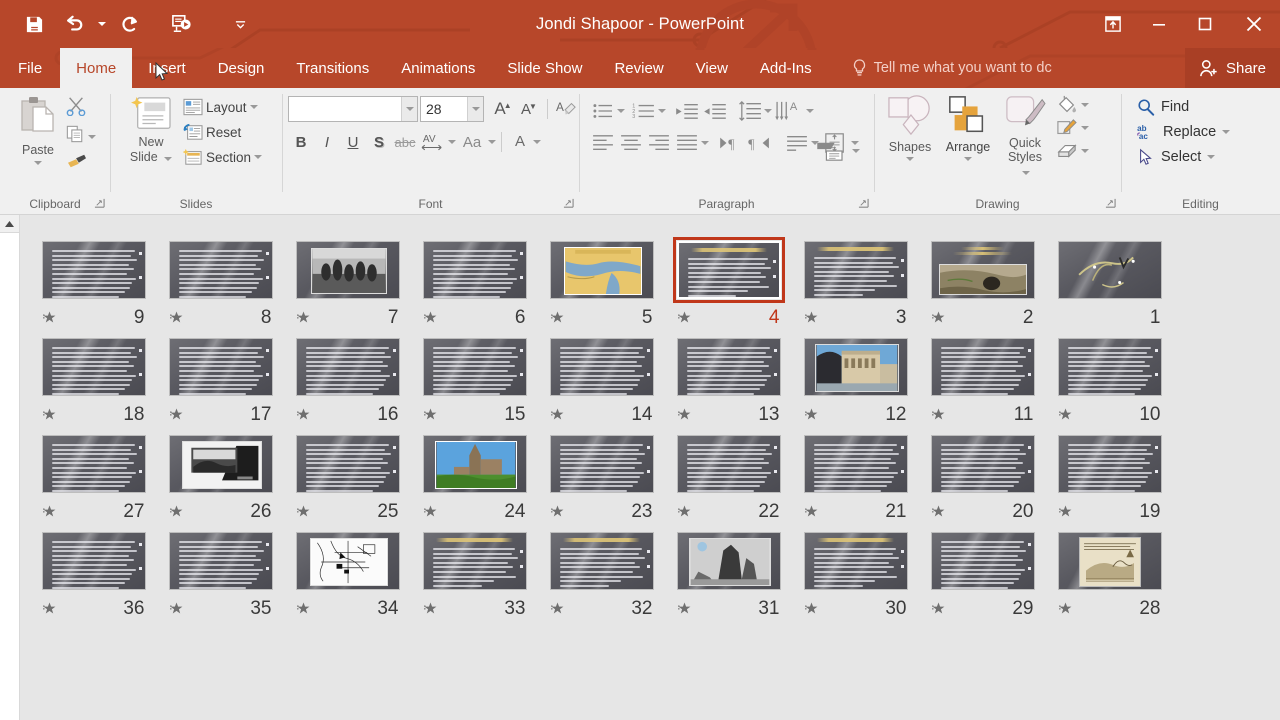 The height and width of the screenshot is (720, 1280). I want to click on slide-thumbnail-22: 22, so click(728, 473).